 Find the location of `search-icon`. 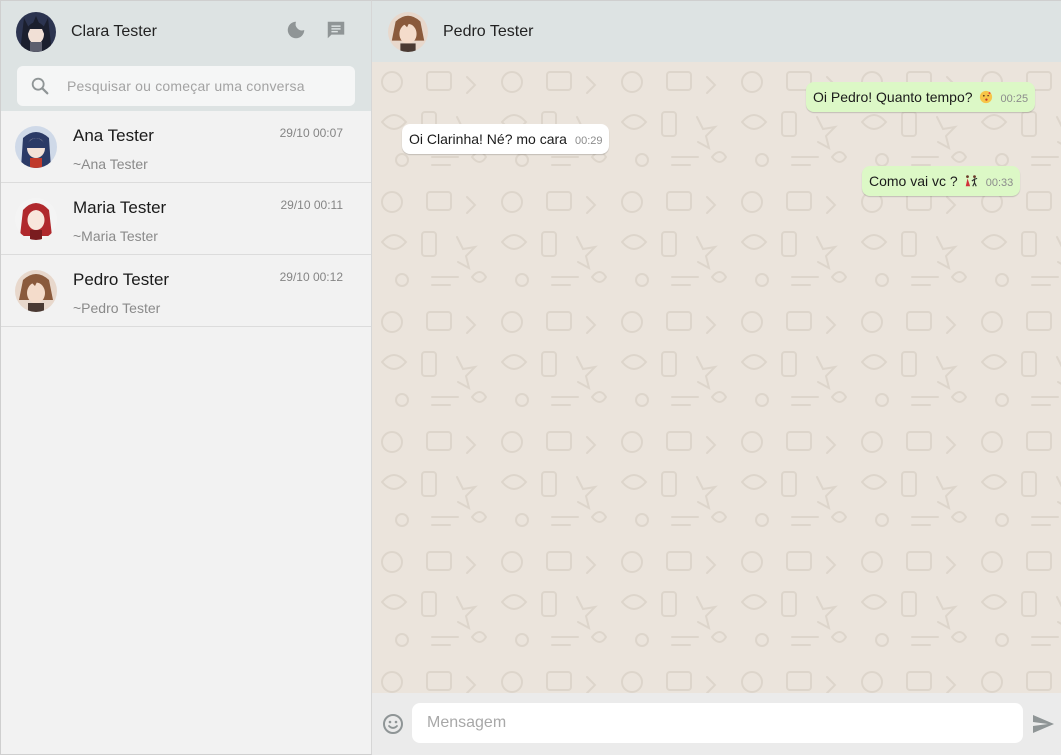

search-icon is located at coordinates (40, 86).